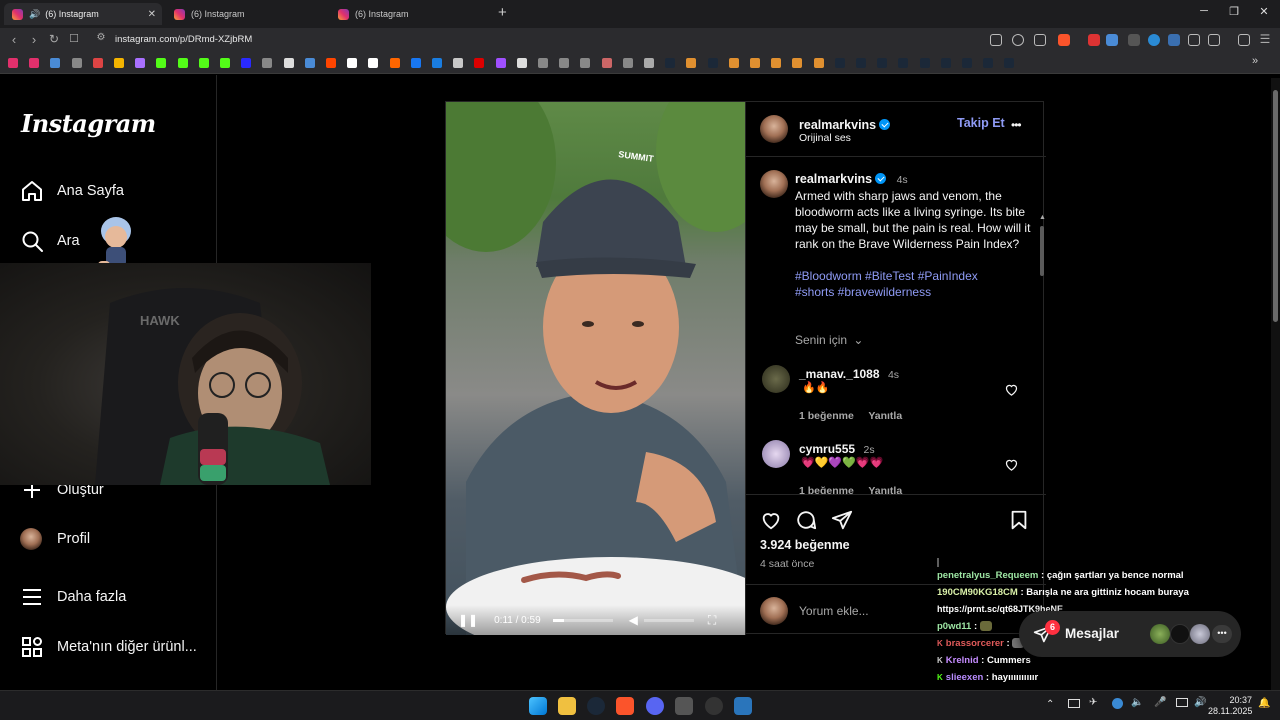  I want to click on messages-button: 6 Mesajlar •••, so click(1130, 634).